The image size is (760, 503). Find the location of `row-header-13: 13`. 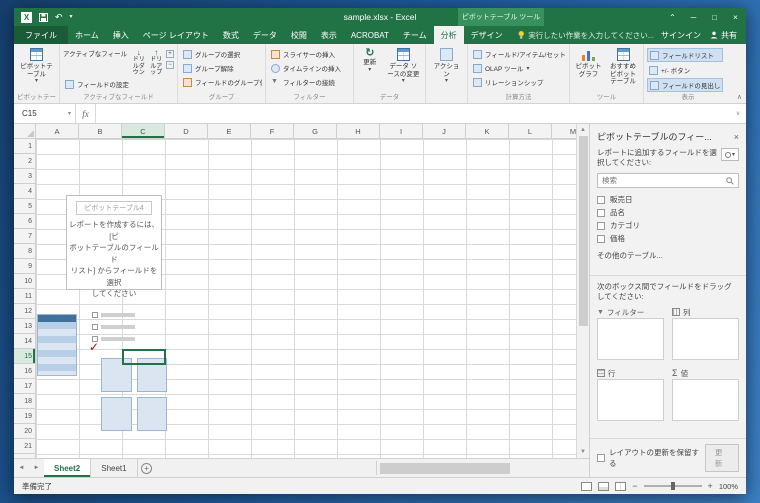

row-header-13: 13 is located at coordinates (24, 326).